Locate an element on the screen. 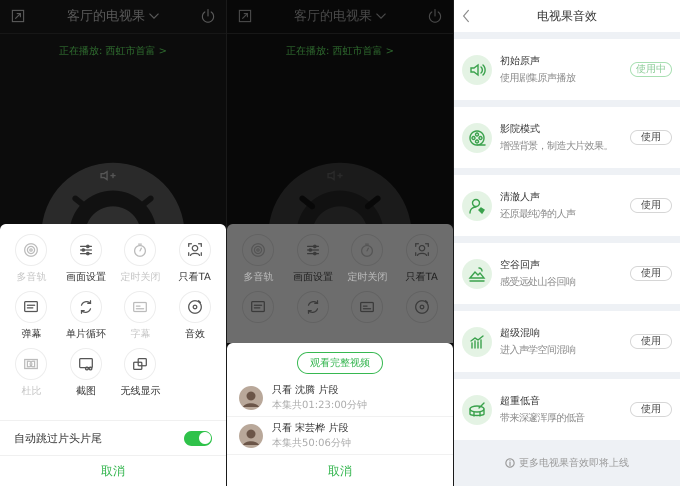 Image resolution: width=680 pixels, height=486 pixels. menu-option: 音效 is located at coordinates (195, 316).